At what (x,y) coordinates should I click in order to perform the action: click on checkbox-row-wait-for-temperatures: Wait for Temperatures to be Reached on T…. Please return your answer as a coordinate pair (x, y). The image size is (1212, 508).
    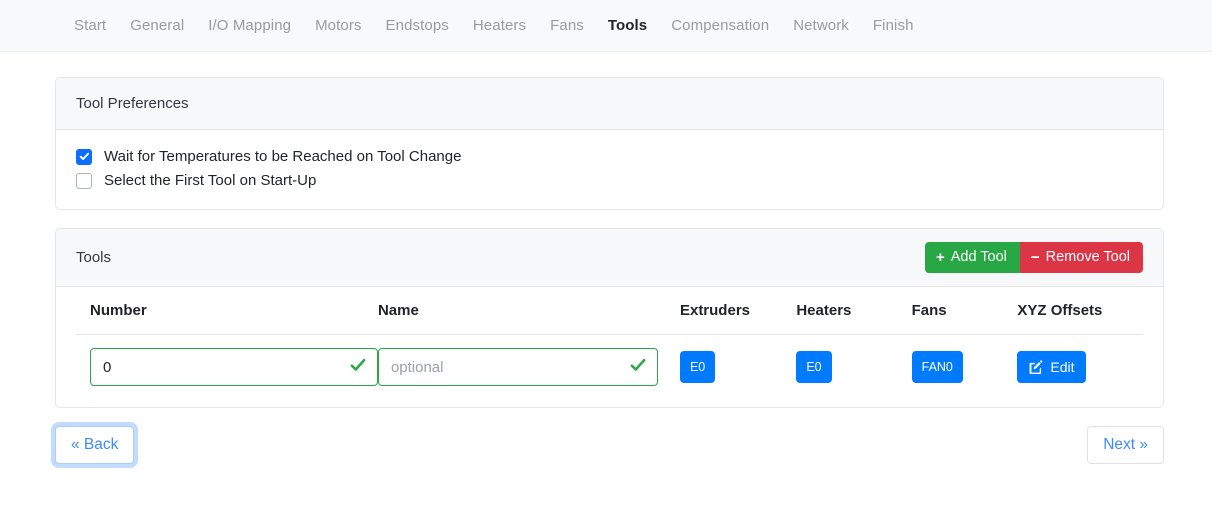
    Looking at the image, I should click on (609, 156).